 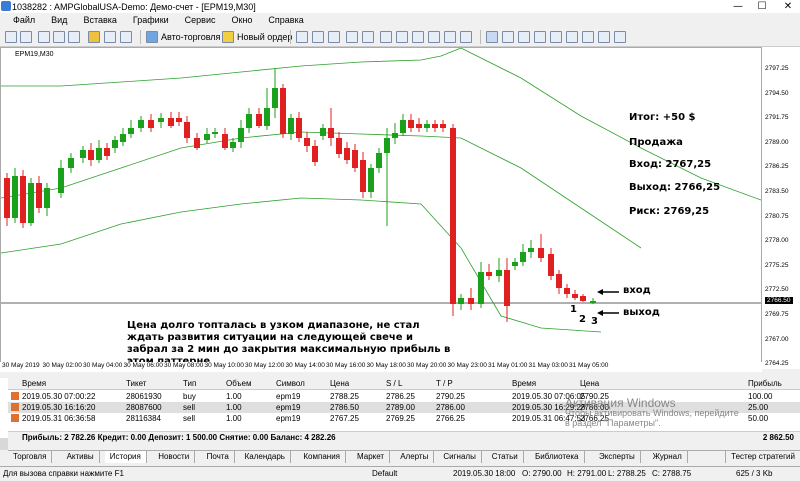 I want to click on history-cell: 2788.25, so click(x=344, y=396).